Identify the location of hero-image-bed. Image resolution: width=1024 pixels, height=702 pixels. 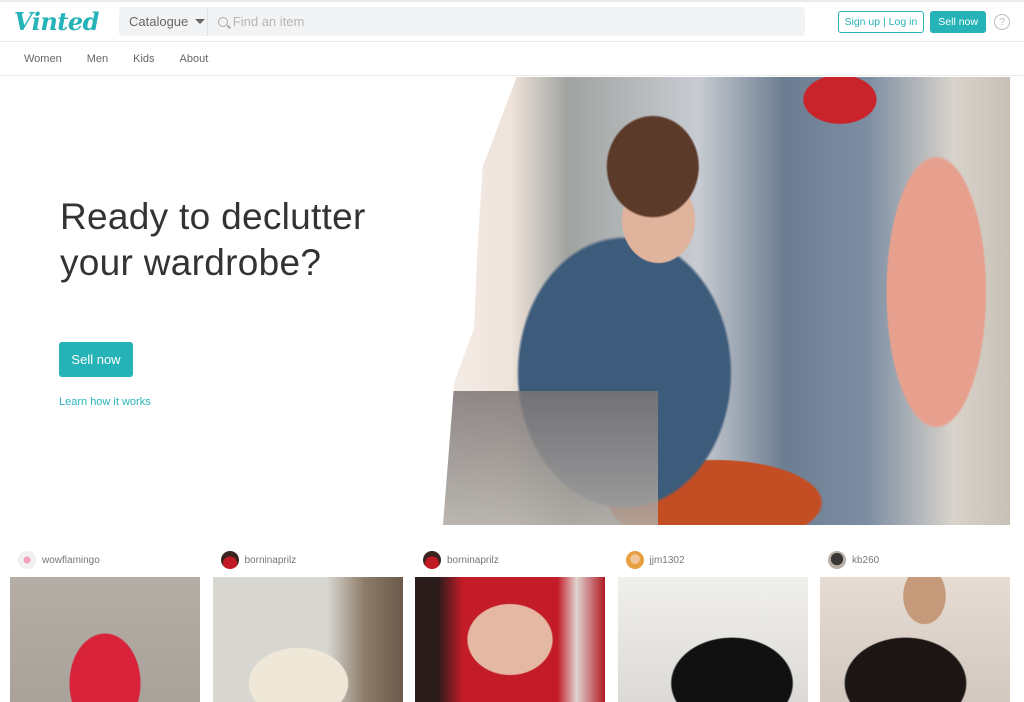
(551, 457).